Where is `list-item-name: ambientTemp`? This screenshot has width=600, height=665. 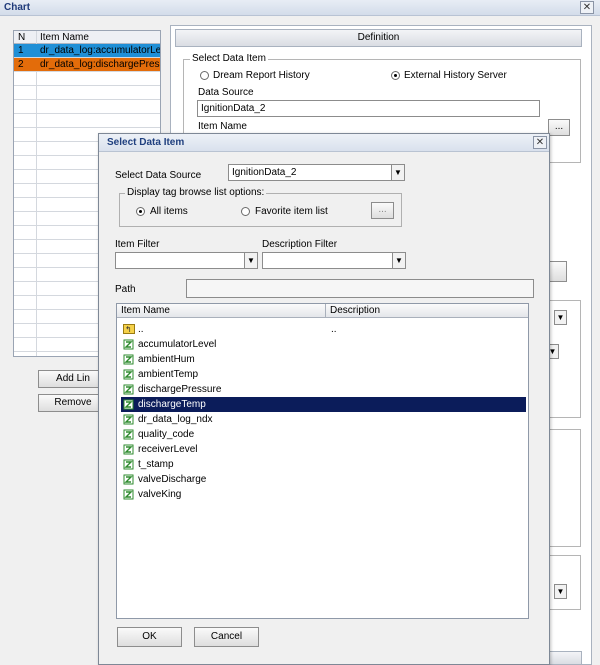 list-item-name: ambientTemp is located at coordinates (168, 374).